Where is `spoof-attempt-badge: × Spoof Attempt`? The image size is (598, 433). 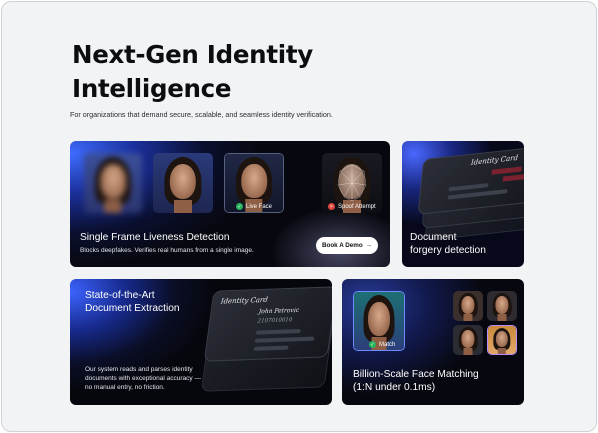 spoof-attempt-badge: × Spoof Attempt is located at coordinates (352, 206).